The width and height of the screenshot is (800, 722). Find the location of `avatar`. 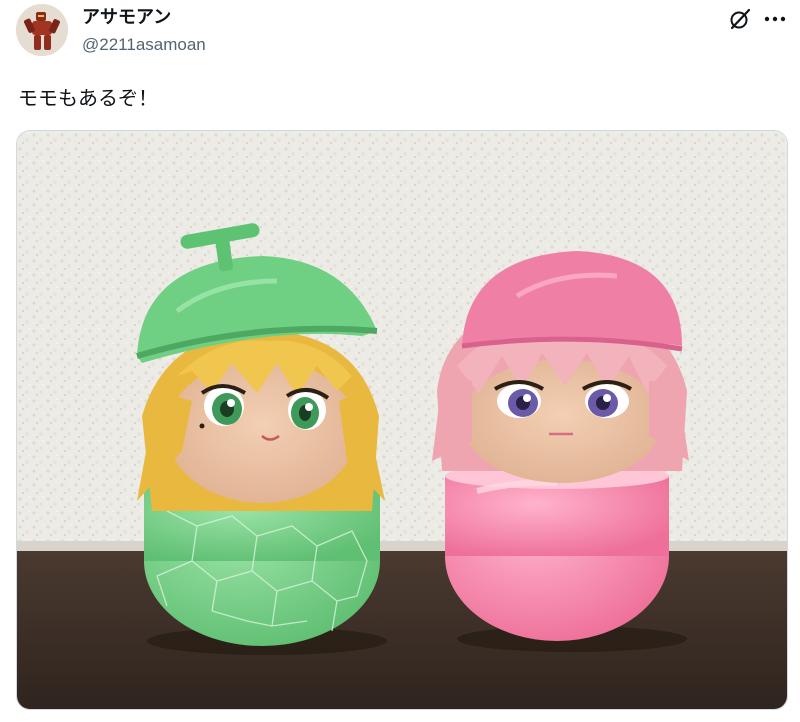

avatar is located at coordinates (42, 30).